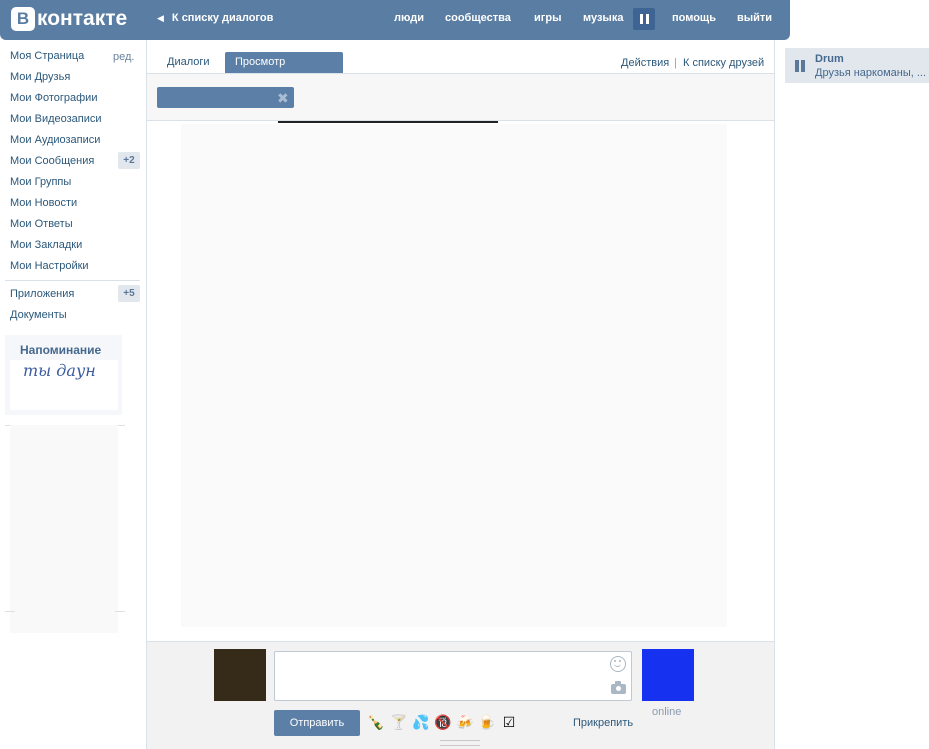 The width and height of the screenshot is (929, 749). I want to click on actions-link: Действия, so click(645, 63).